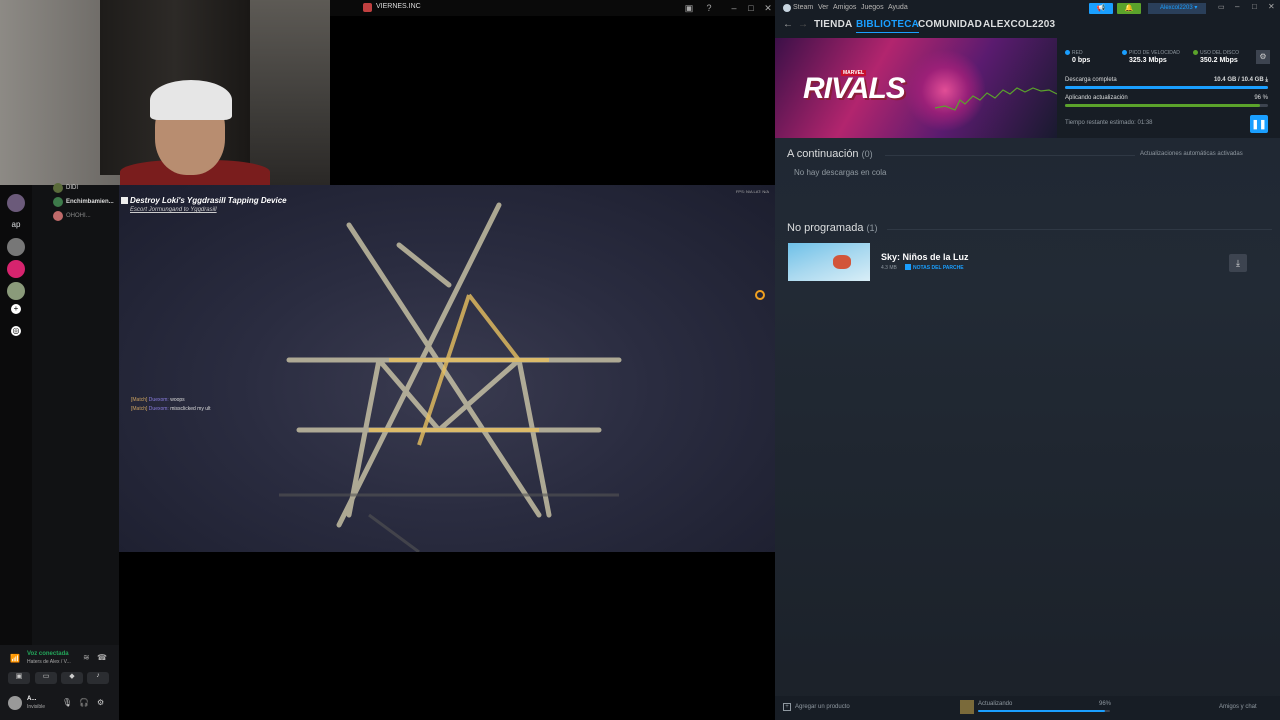 Image resolution: width=1280 pixels, height=720 pixels. What do you see at coordinates (1238, 707) in the screenshot?
I see `friends-chat-button: Amigos y chat` at bounding box center [1238, 707].